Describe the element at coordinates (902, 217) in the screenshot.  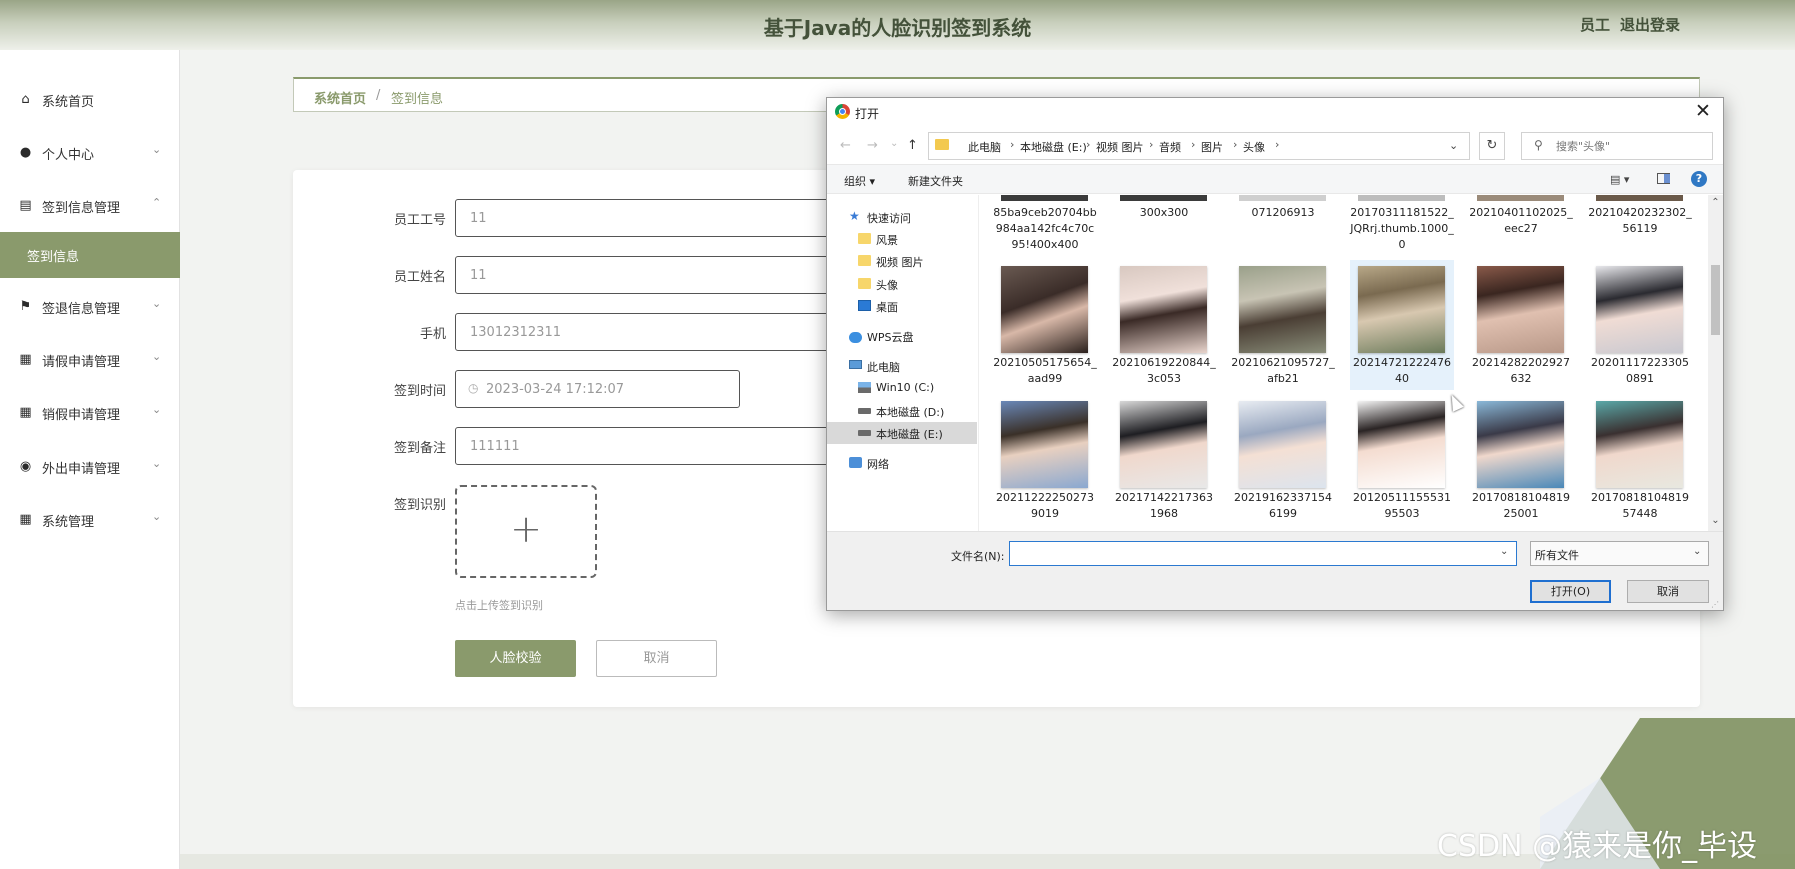
I see `tree-item-quick-access: ★ 快速访问` at that location.